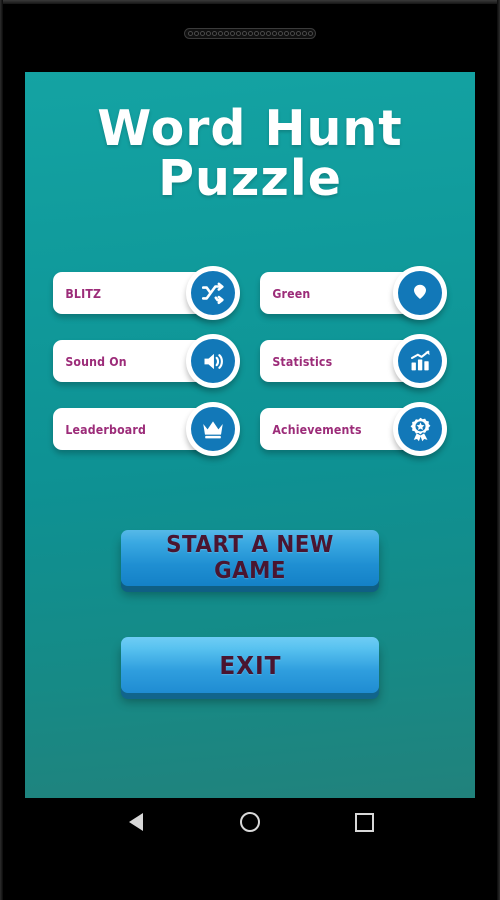 The image size is (500, 900). I want to click on app-title-line-1: Word Hunt, so click(250, 128).